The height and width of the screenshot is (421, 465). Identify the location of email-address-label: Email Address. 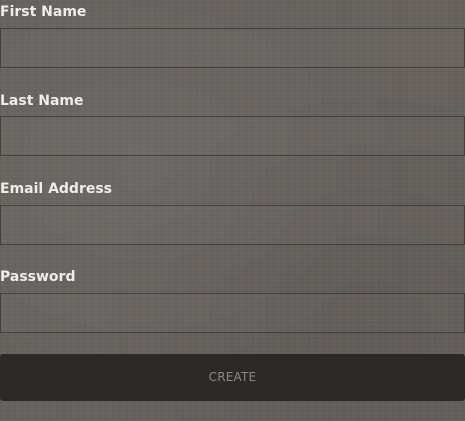
(56, 189).